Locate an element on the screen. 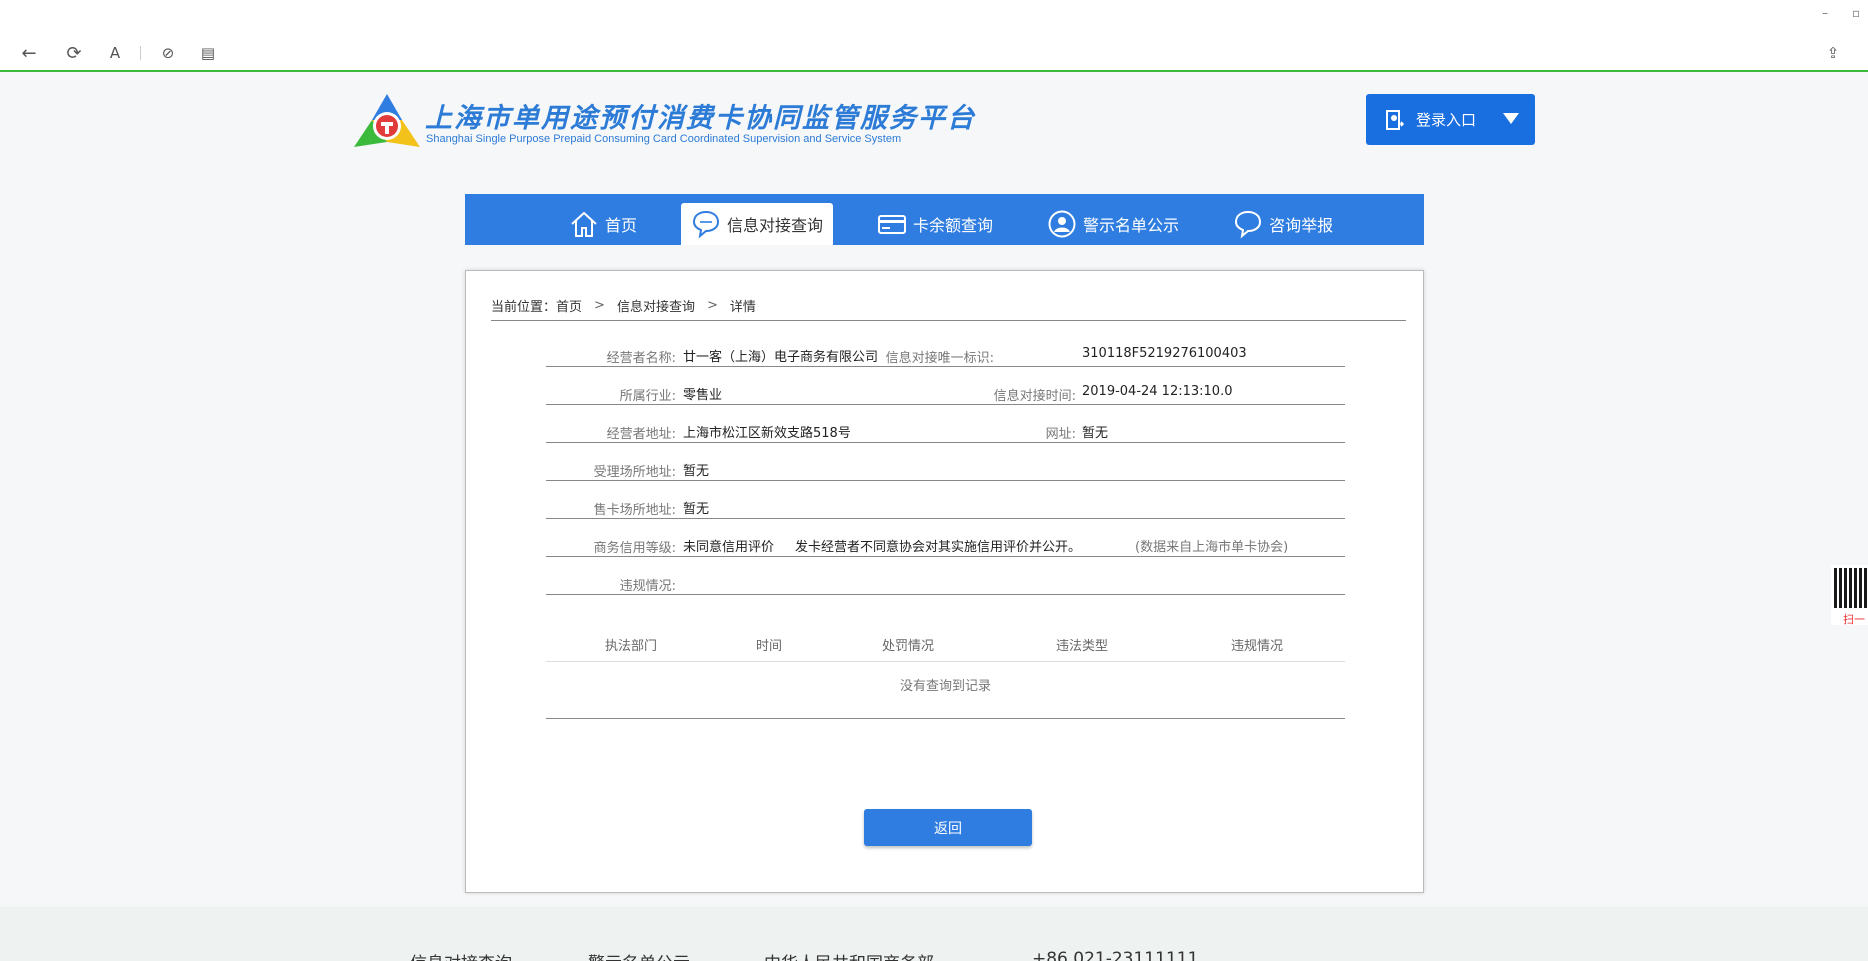 The width and height of the screenshot is (1868, 961). qr-caption: 扫一 is located at coordinates (1854, 619).